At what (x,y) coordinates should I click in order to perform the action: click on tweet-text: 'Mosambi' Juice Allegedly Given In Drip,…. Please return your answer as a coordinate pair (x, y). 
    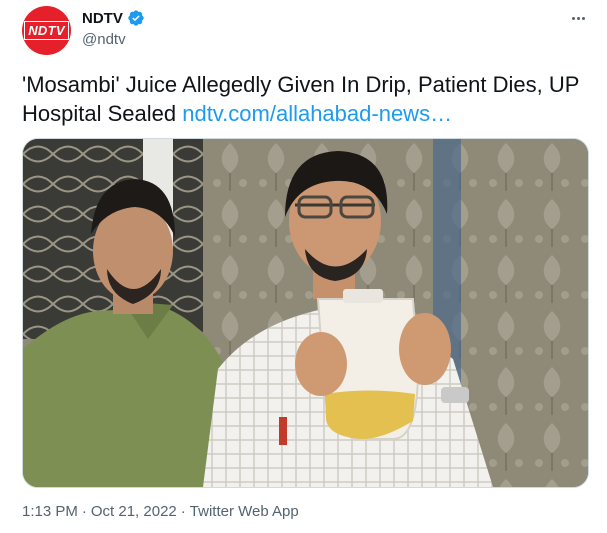
    Looking at the image, I should click on (307, 99).